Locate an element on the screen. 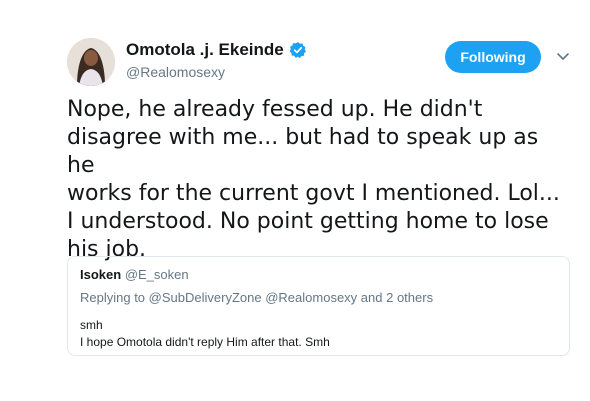  quoted-tweet-header: Isoken @E_soken is located at coordinates (134, 274).